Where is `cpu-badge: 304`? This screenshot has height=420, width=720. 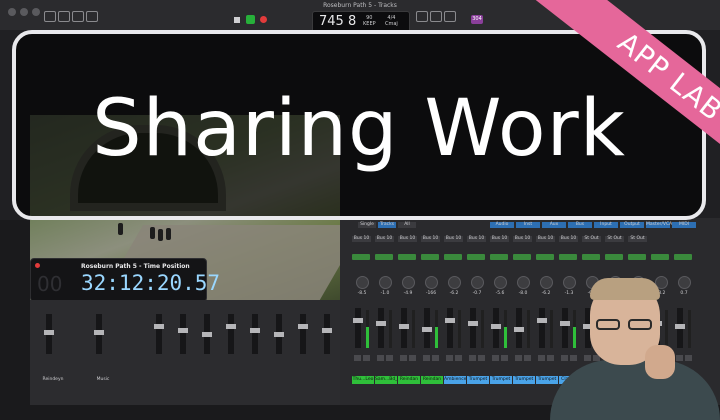 cpu-badge: 304 is located at coordinates (477, 19).